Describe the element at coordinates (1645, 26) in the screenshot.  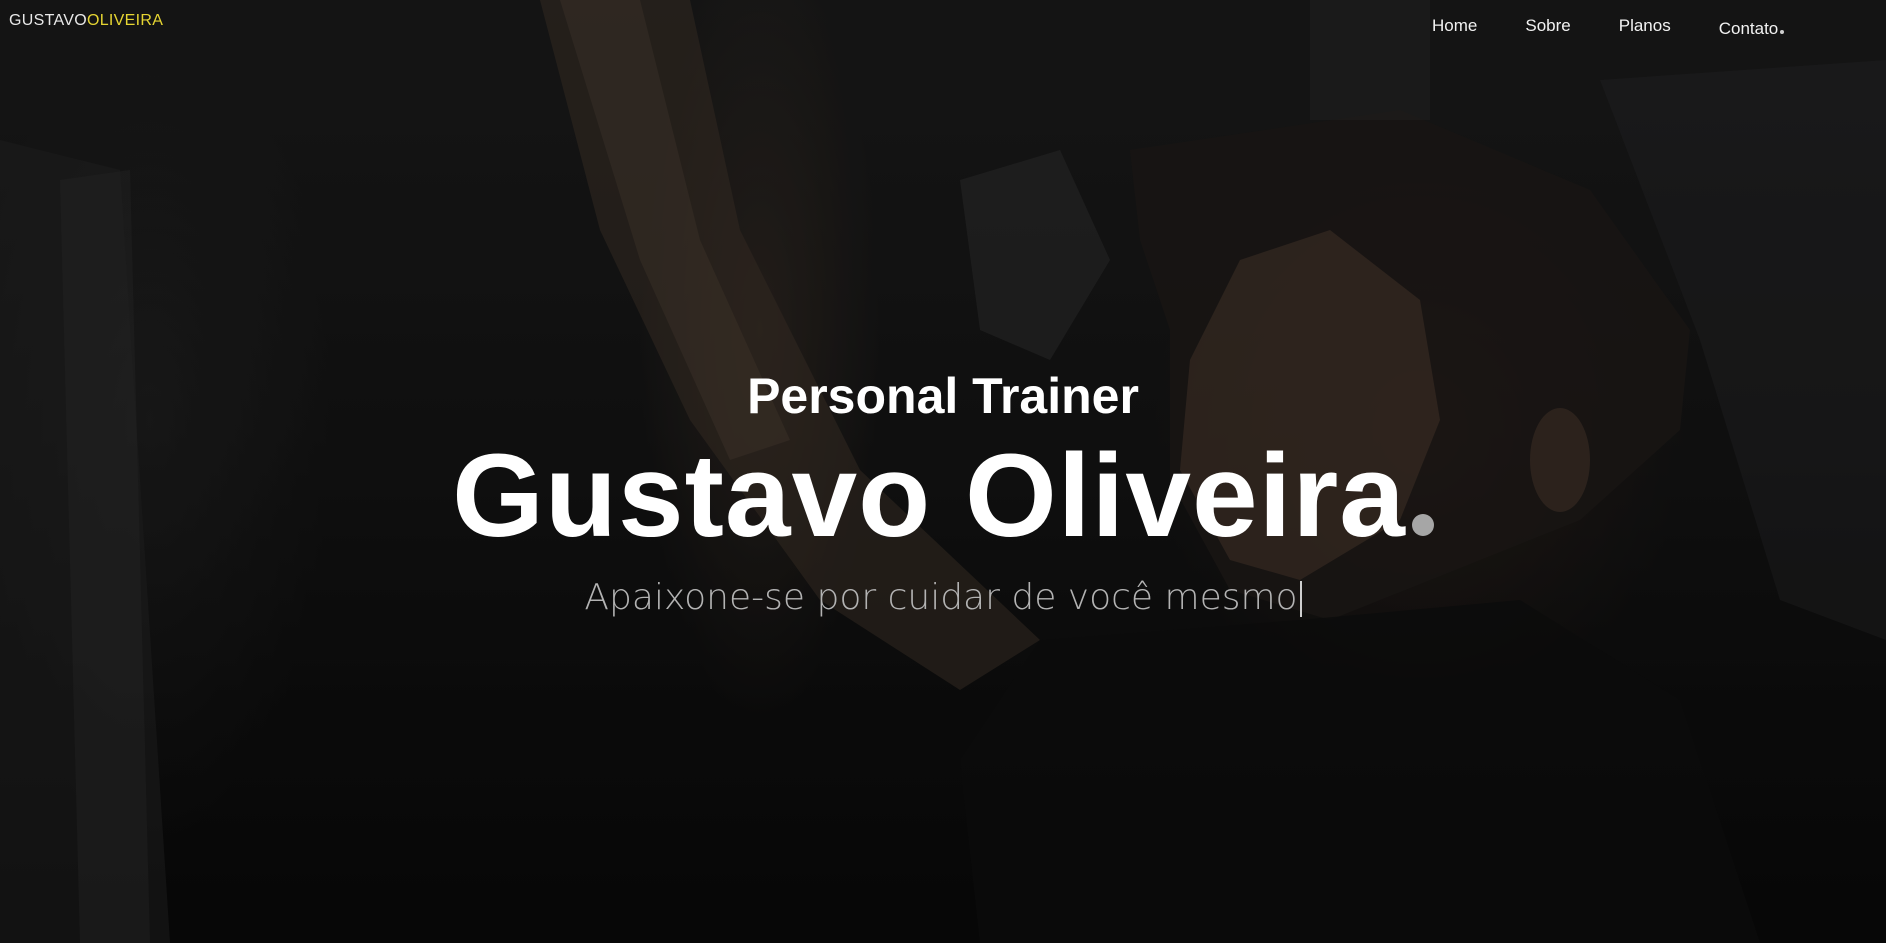
I see `nav-item-planos: Planos` at that location.